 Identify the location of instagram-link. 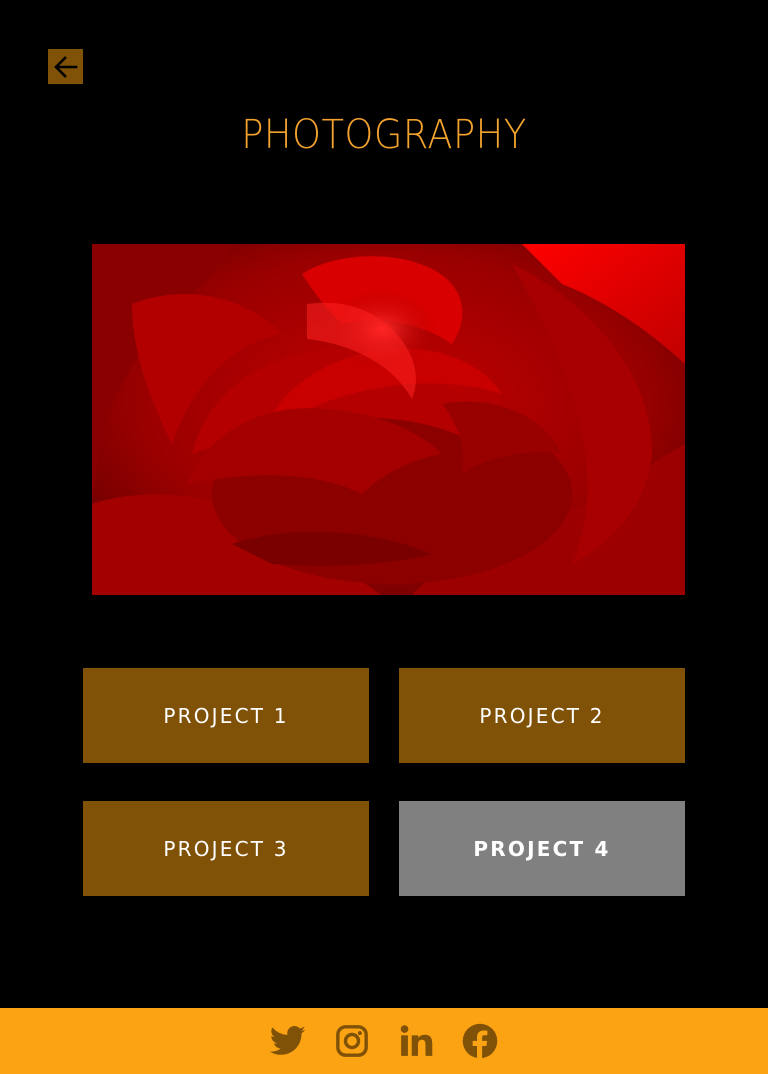
(352, 1041).